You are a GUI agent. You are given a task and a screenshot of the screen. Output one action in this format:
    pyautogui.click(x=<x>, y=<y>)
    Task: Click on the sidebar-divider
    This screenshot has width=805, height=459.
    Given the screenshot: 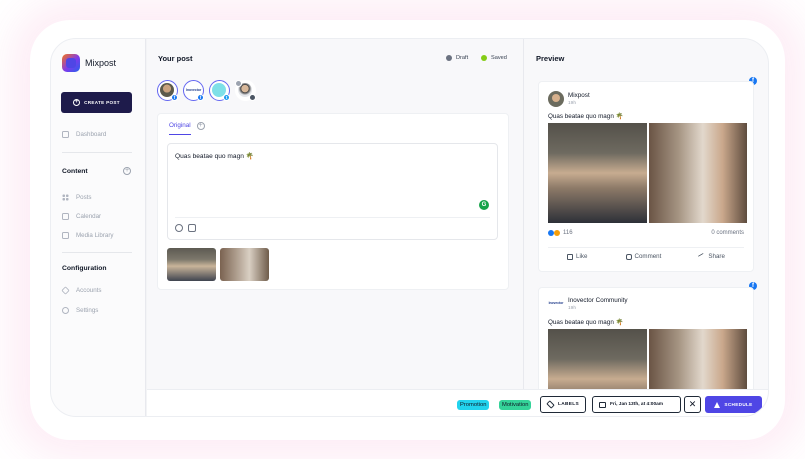 What is the action you would take?
    pyautogui.click(x=97, y=152)
    